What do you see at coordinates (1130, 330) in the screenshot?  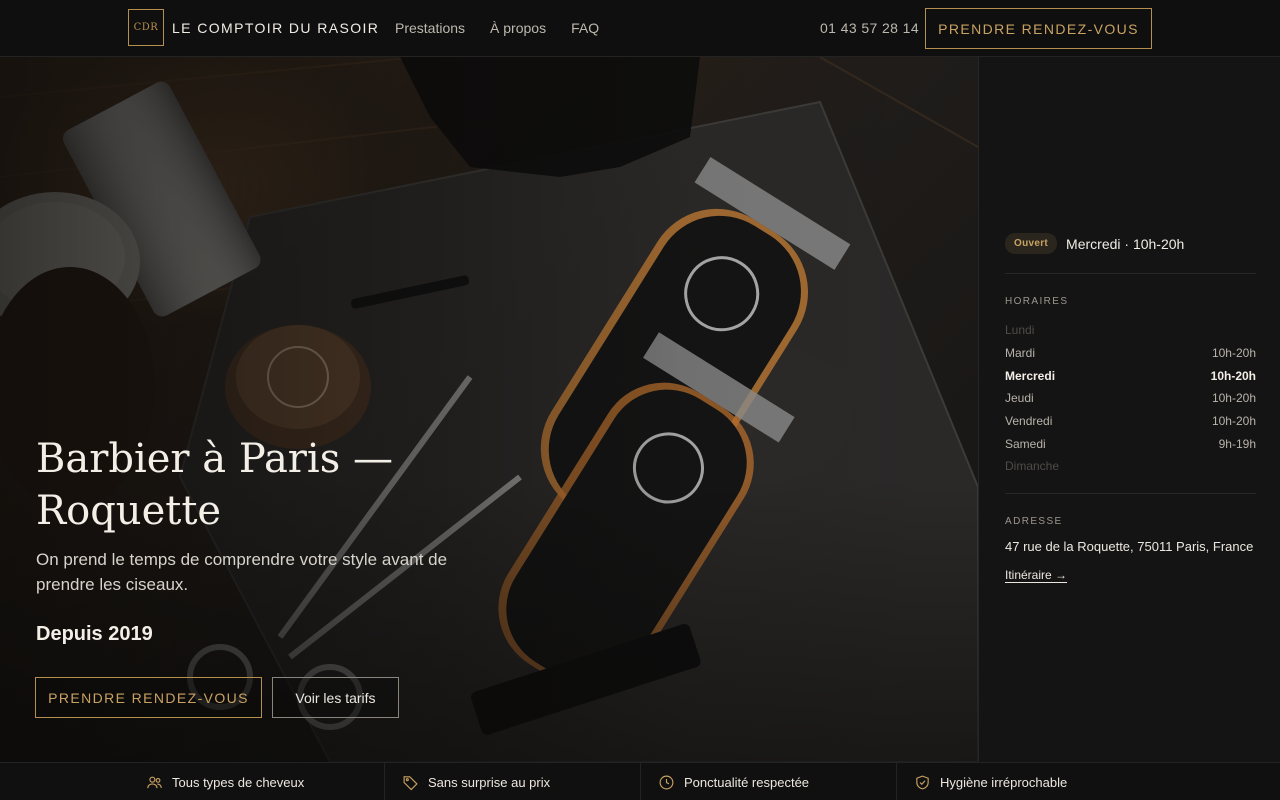 I see `hours-row: Lundi` at bounding box center [1130, 330].